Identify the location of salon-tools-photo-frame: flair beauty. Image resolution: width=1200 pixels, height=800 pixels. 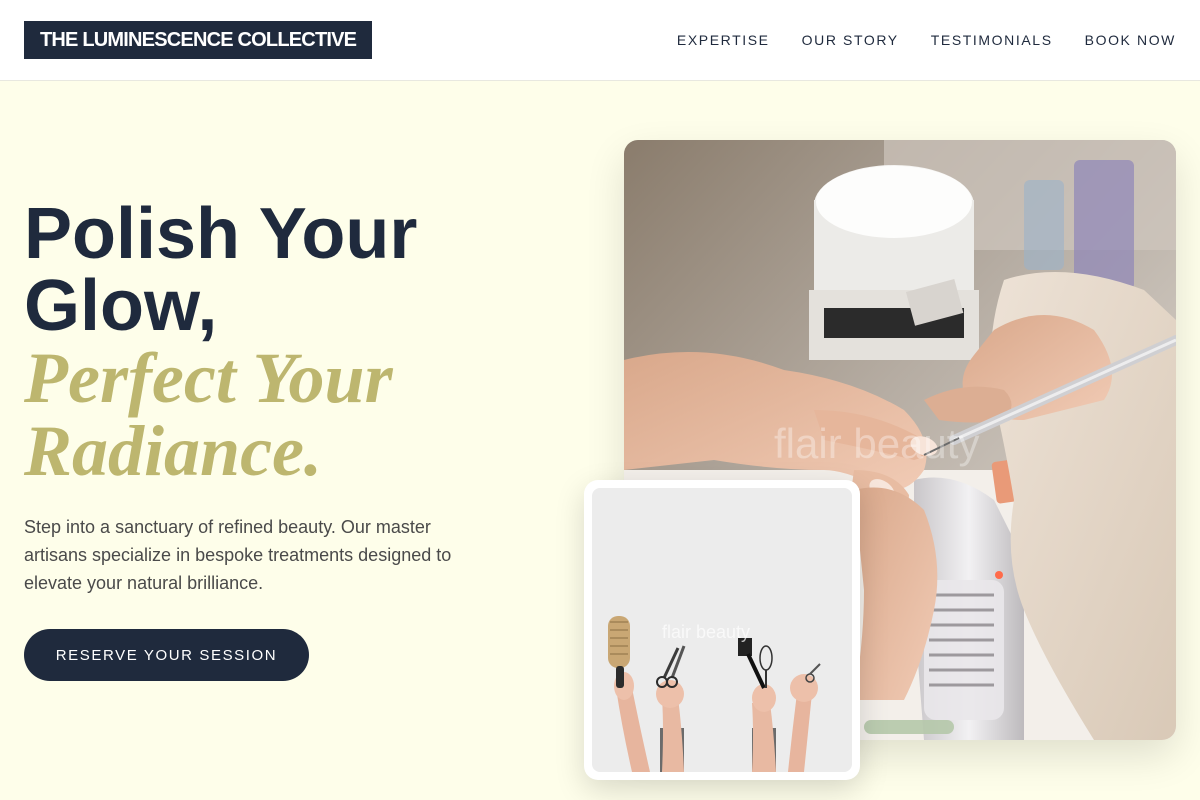
(722, 630).